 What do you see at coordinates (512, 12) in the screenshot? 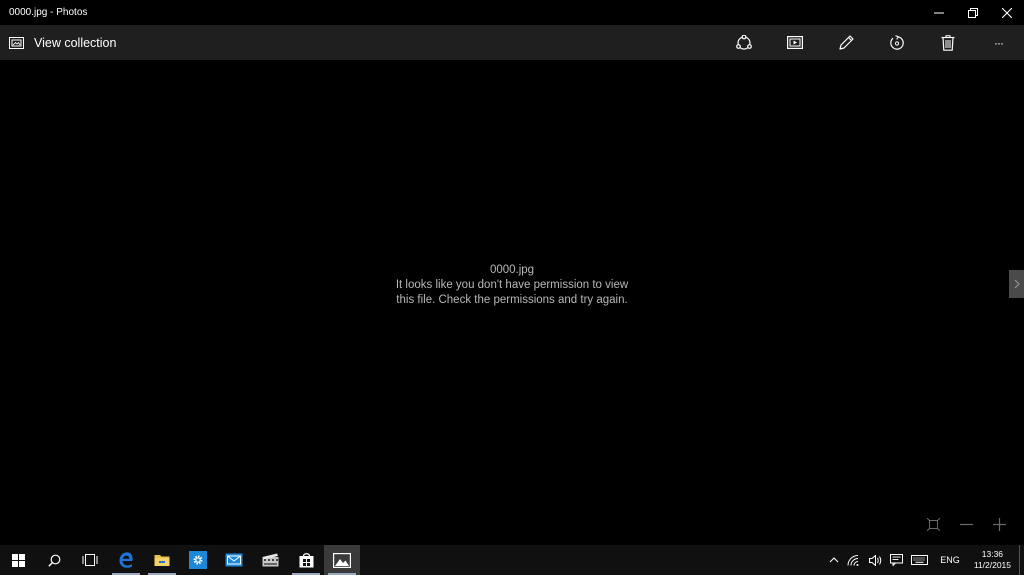
I see `title-bar: 0000.jpg - Photos` at bounding box center [512, 12].